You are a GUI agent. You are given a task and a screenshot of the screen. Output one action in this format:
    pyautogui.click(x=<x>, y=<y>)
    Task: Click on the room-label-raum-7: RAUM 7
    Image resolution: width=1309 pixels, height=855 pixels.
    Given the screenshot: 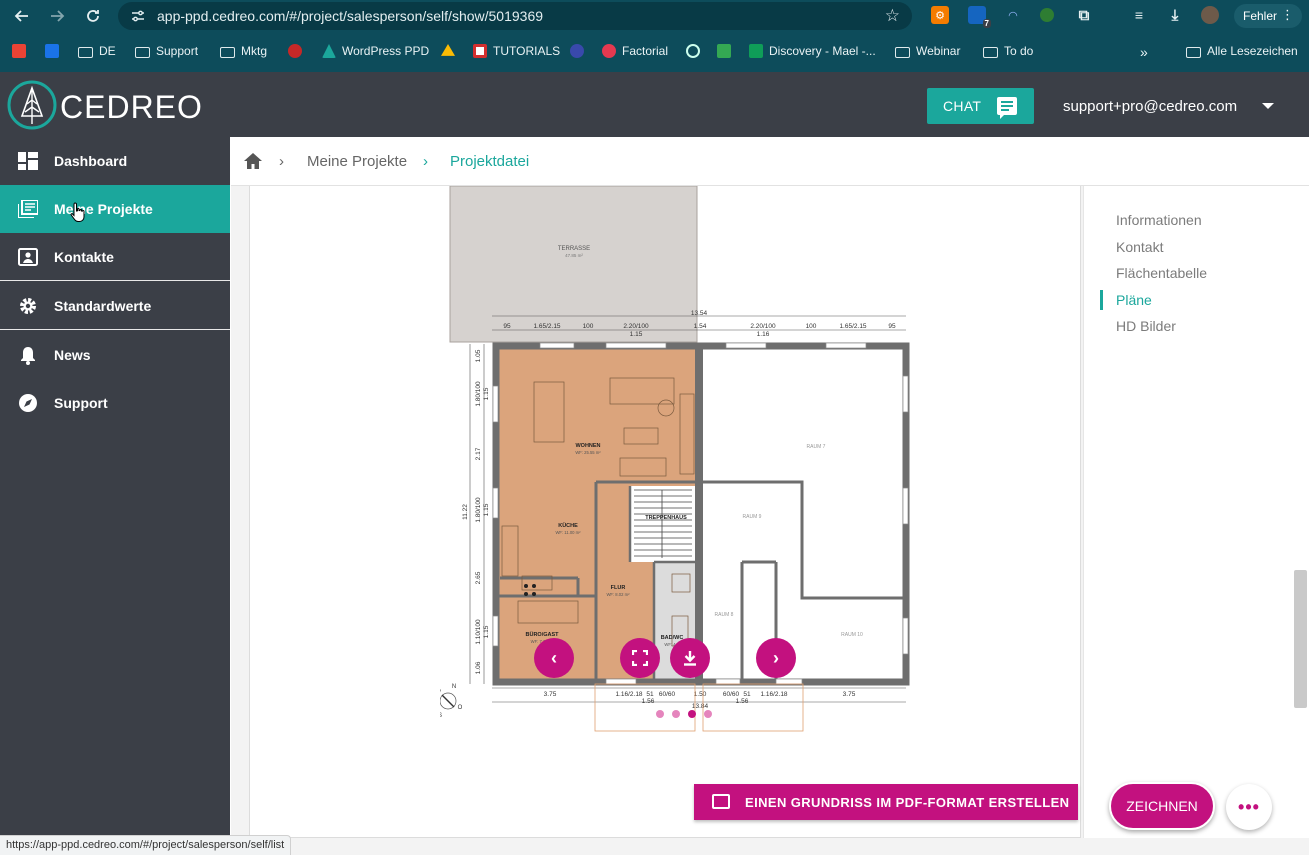 What is the action you would take?
    pyautogui.click(x=816, y=447)
    